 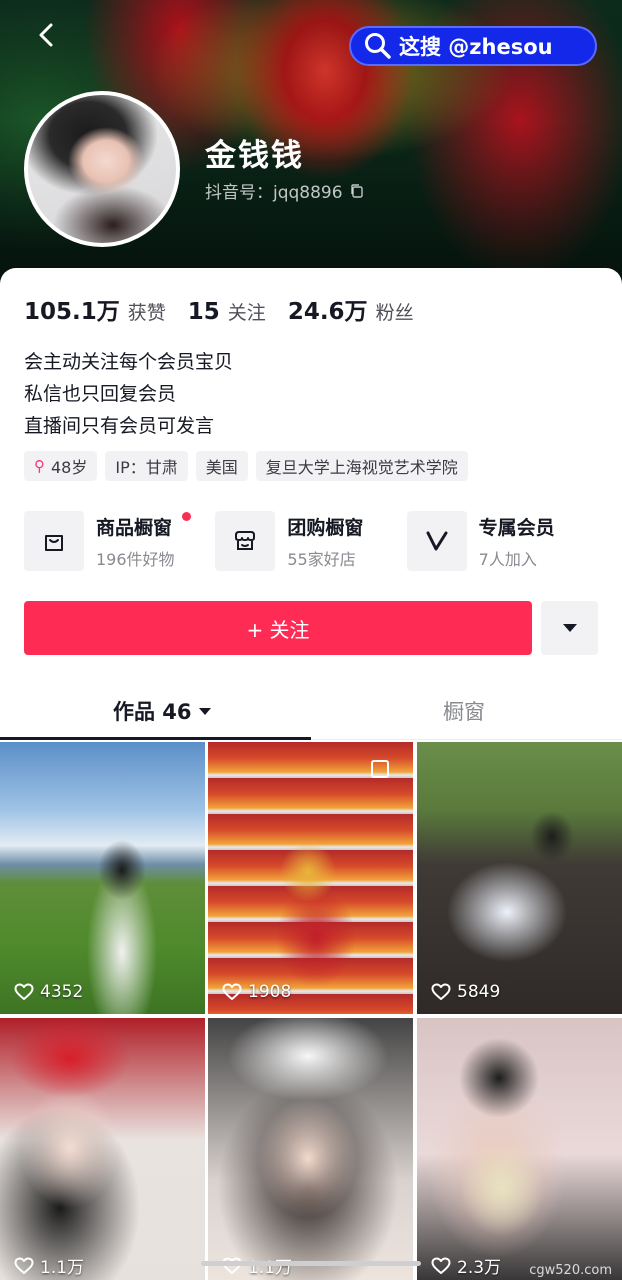 I want to click on feature-title: 团购橱窗, so click(x=325, y=527).